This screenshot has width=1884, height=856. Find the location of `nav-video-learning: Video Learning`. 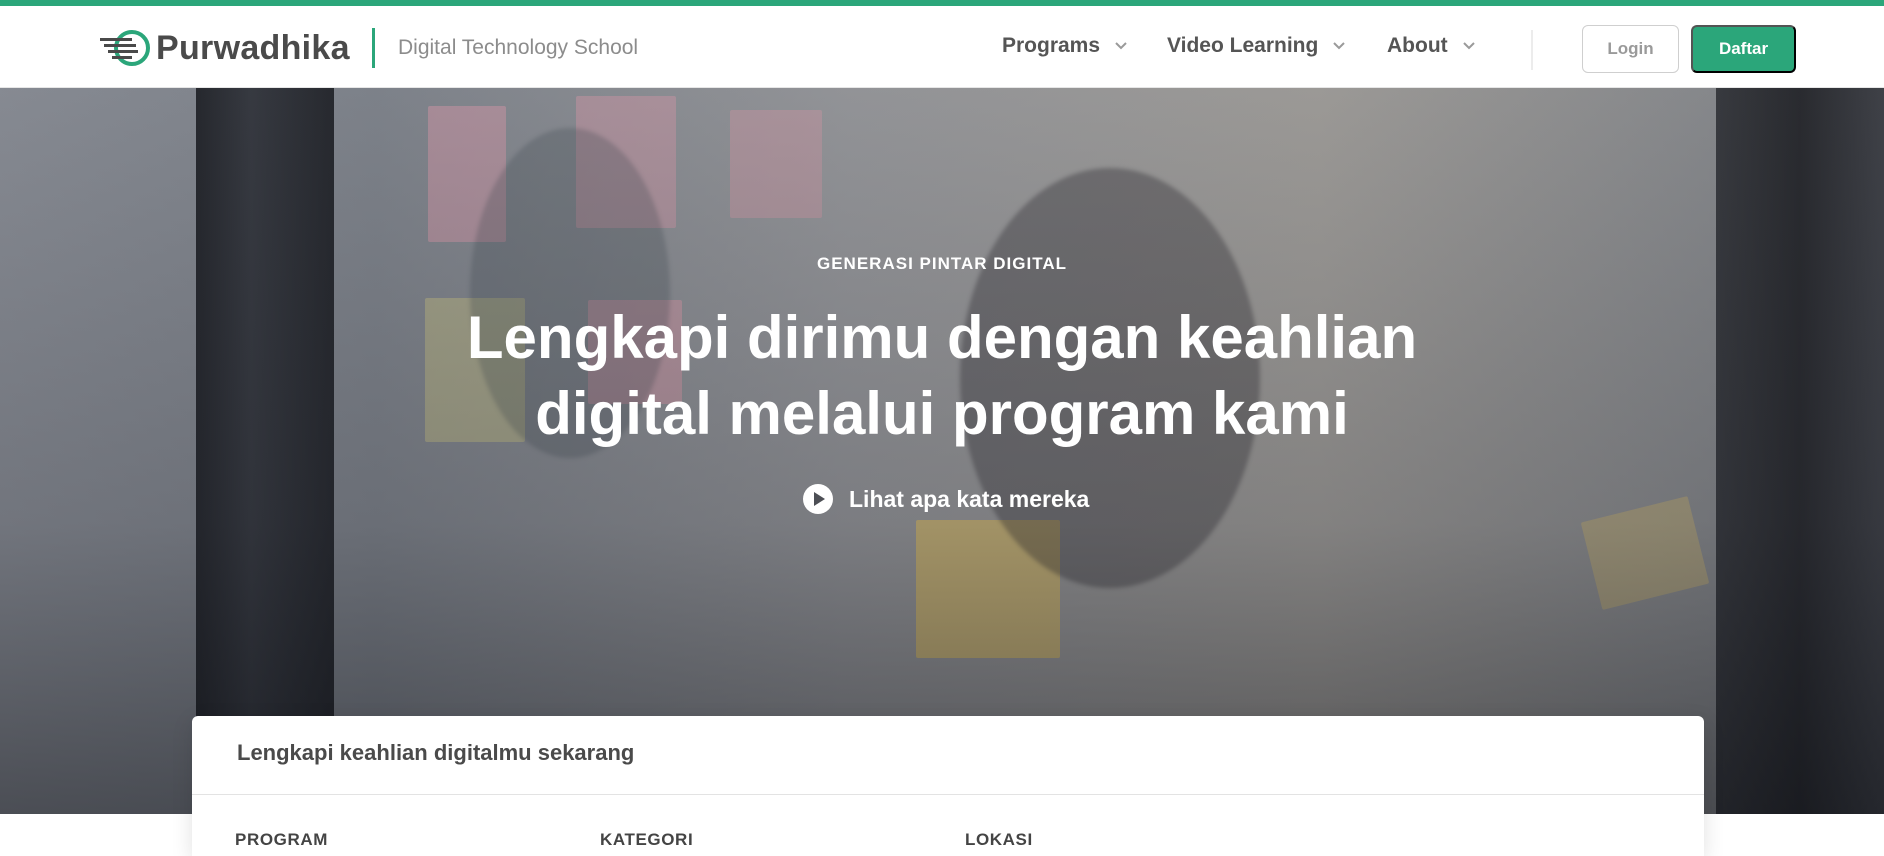

nav-video-learning: Video Learning is located at coordinates (1256, 46).